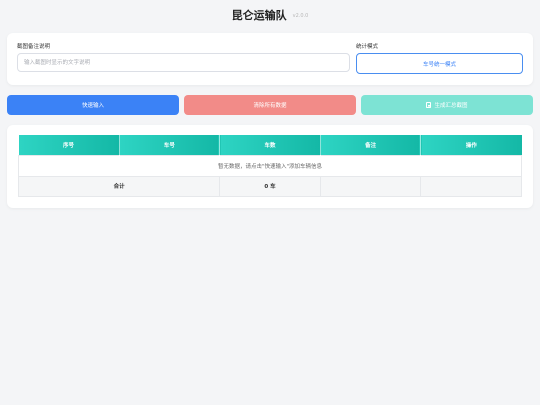 The image size is (540, 405). I want to click on settings-card: 截图备注说明 统计模式 车号统一模式, so click(270, 59).